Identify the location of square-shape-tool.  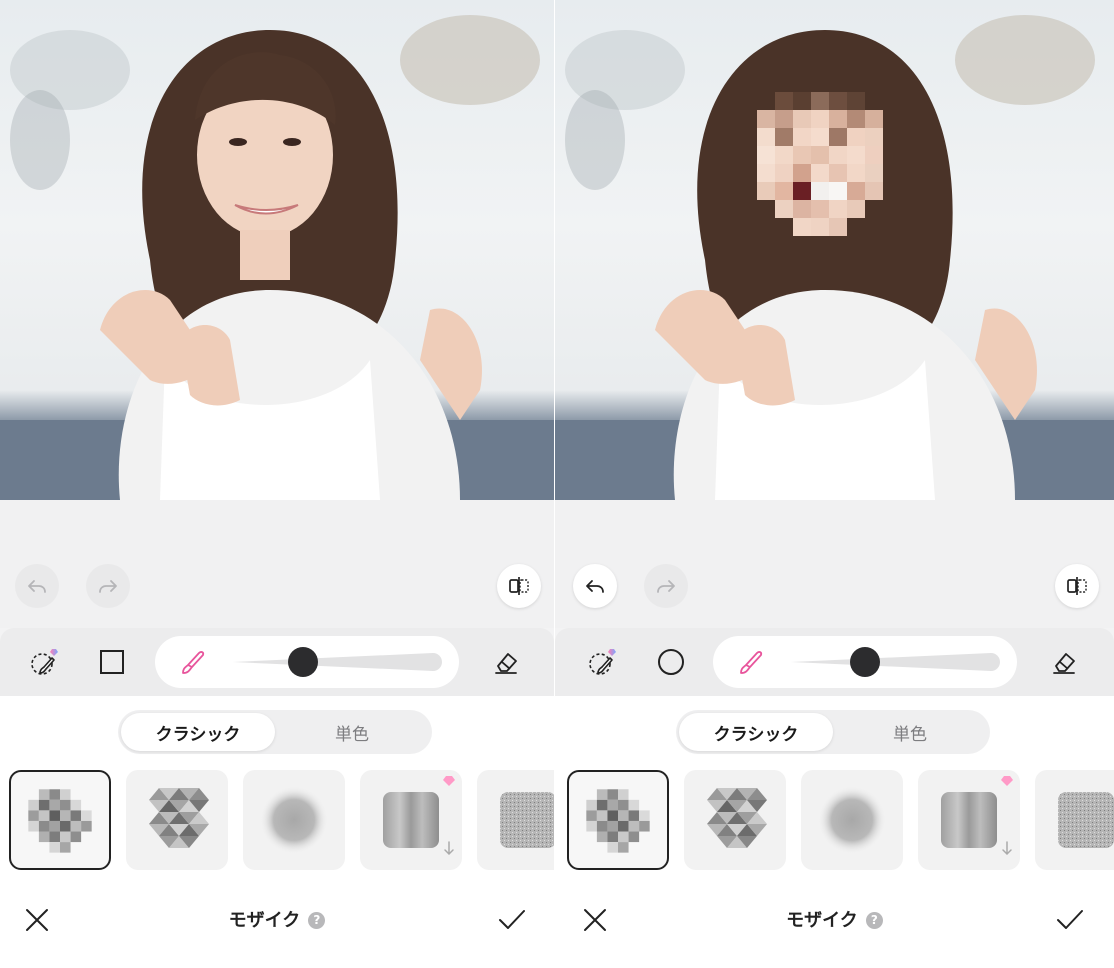
(112, 662).